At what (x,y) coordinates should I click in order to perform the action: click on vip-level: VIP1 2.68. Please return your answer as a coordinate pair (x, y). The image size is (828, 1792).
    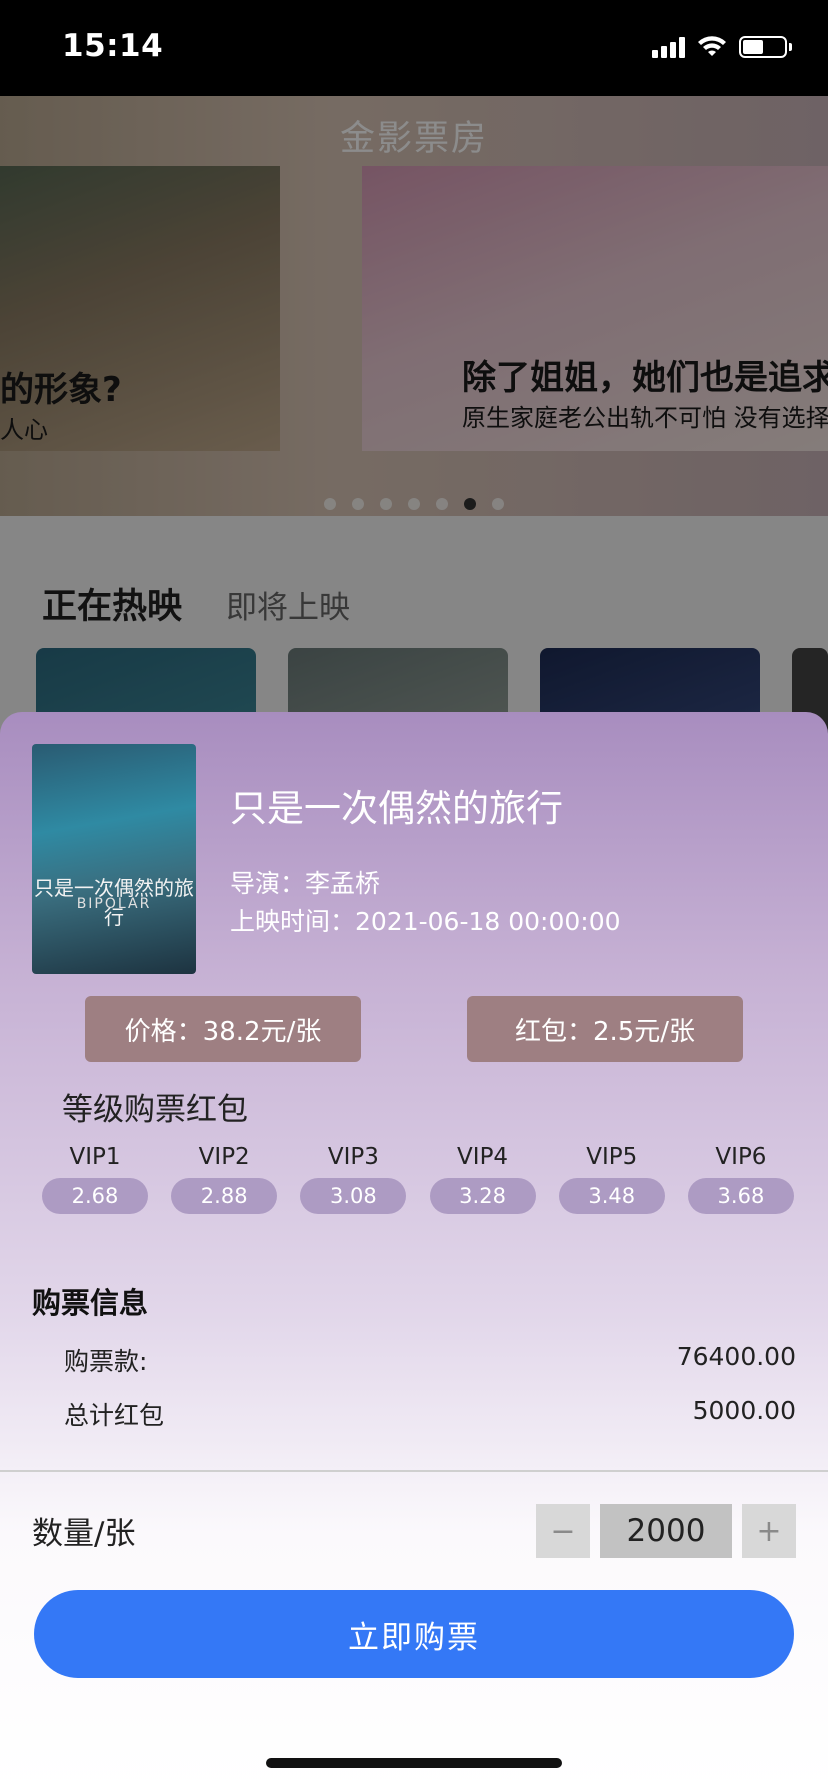
    Looking at the image, I should click on (95, 1179).